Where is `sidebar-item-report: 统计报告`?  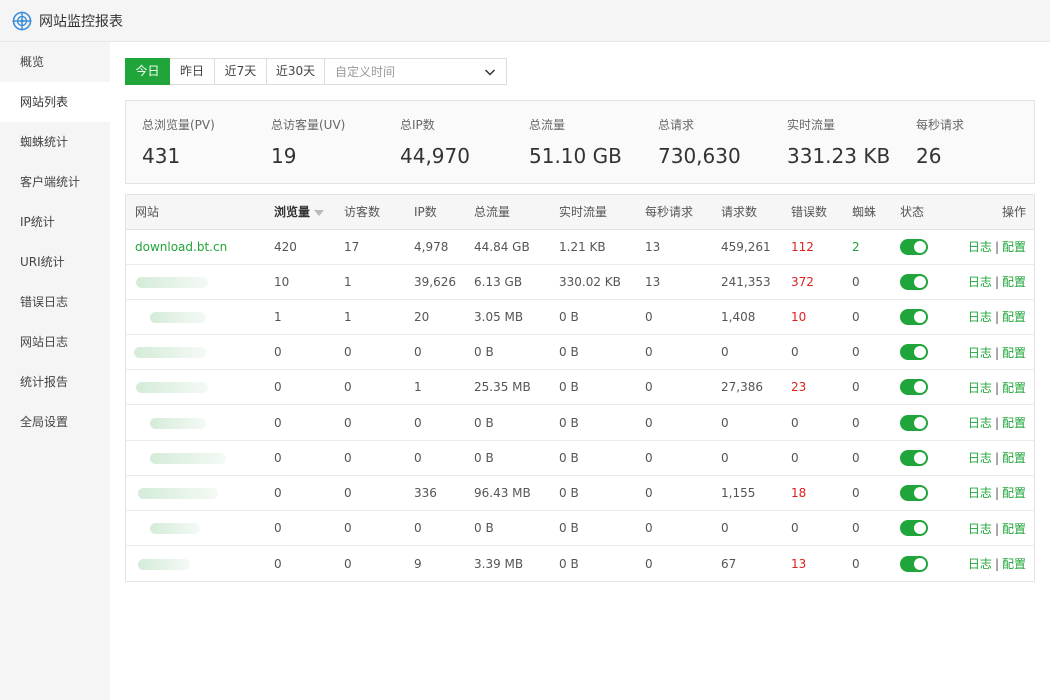 sidebar-item-report: 统计报告 is located at coordinates (55, 382).